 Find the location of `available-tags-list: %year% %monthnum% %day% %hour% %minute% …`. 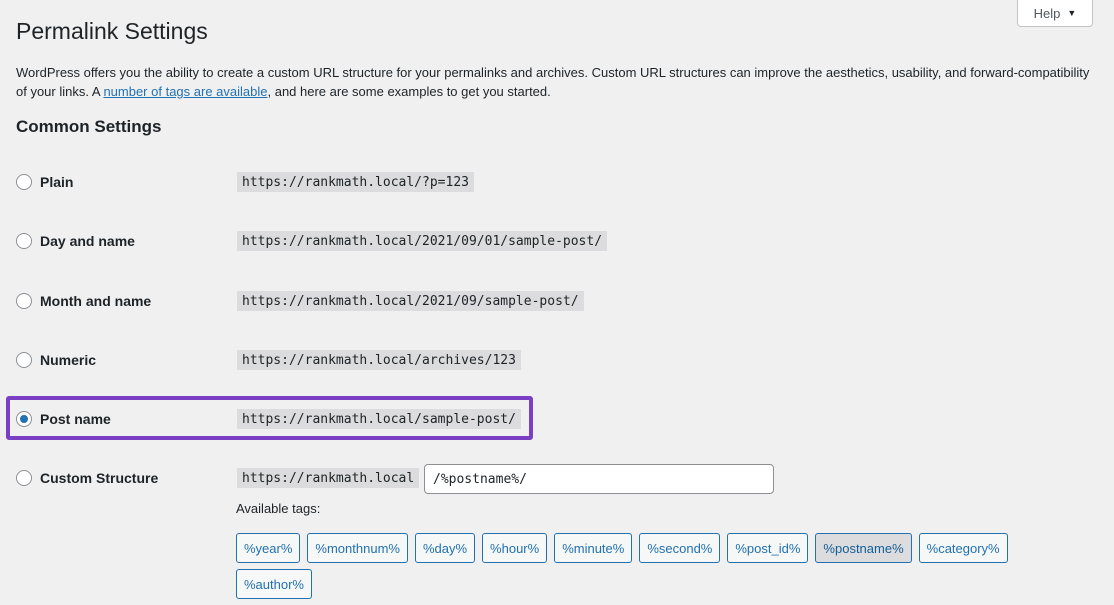

available-tags-list: %year% %monthnum% %day% %hour% %minute% … is located at coordinates (651, 566).